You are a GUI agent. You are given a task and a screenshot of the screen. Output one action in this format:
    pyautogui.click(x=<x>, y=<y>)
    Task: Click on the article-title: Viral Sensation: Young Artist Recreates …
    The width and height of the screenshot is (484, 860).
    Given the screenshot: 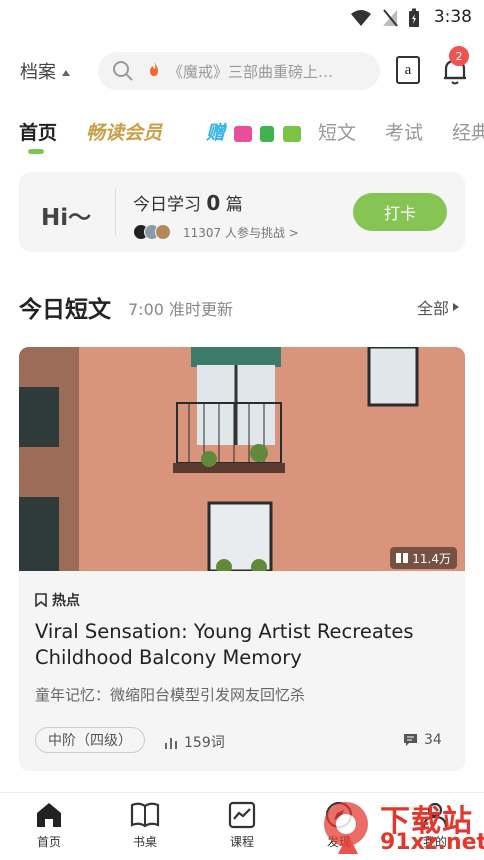 What is the action you would take?
    pyautogui.click(x=240, y=645)
    